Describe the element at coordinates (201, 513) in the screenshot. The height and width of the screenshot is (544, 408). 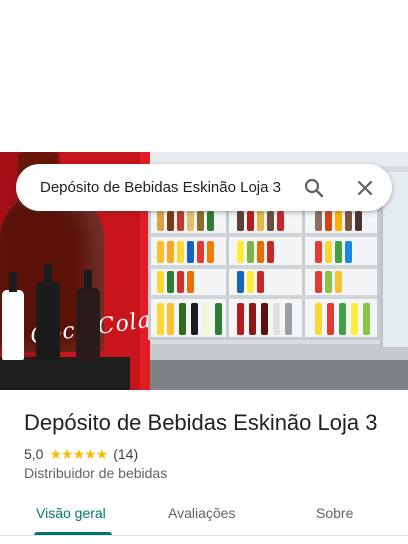
I see `tab-reviews: Avaliações` at that location.